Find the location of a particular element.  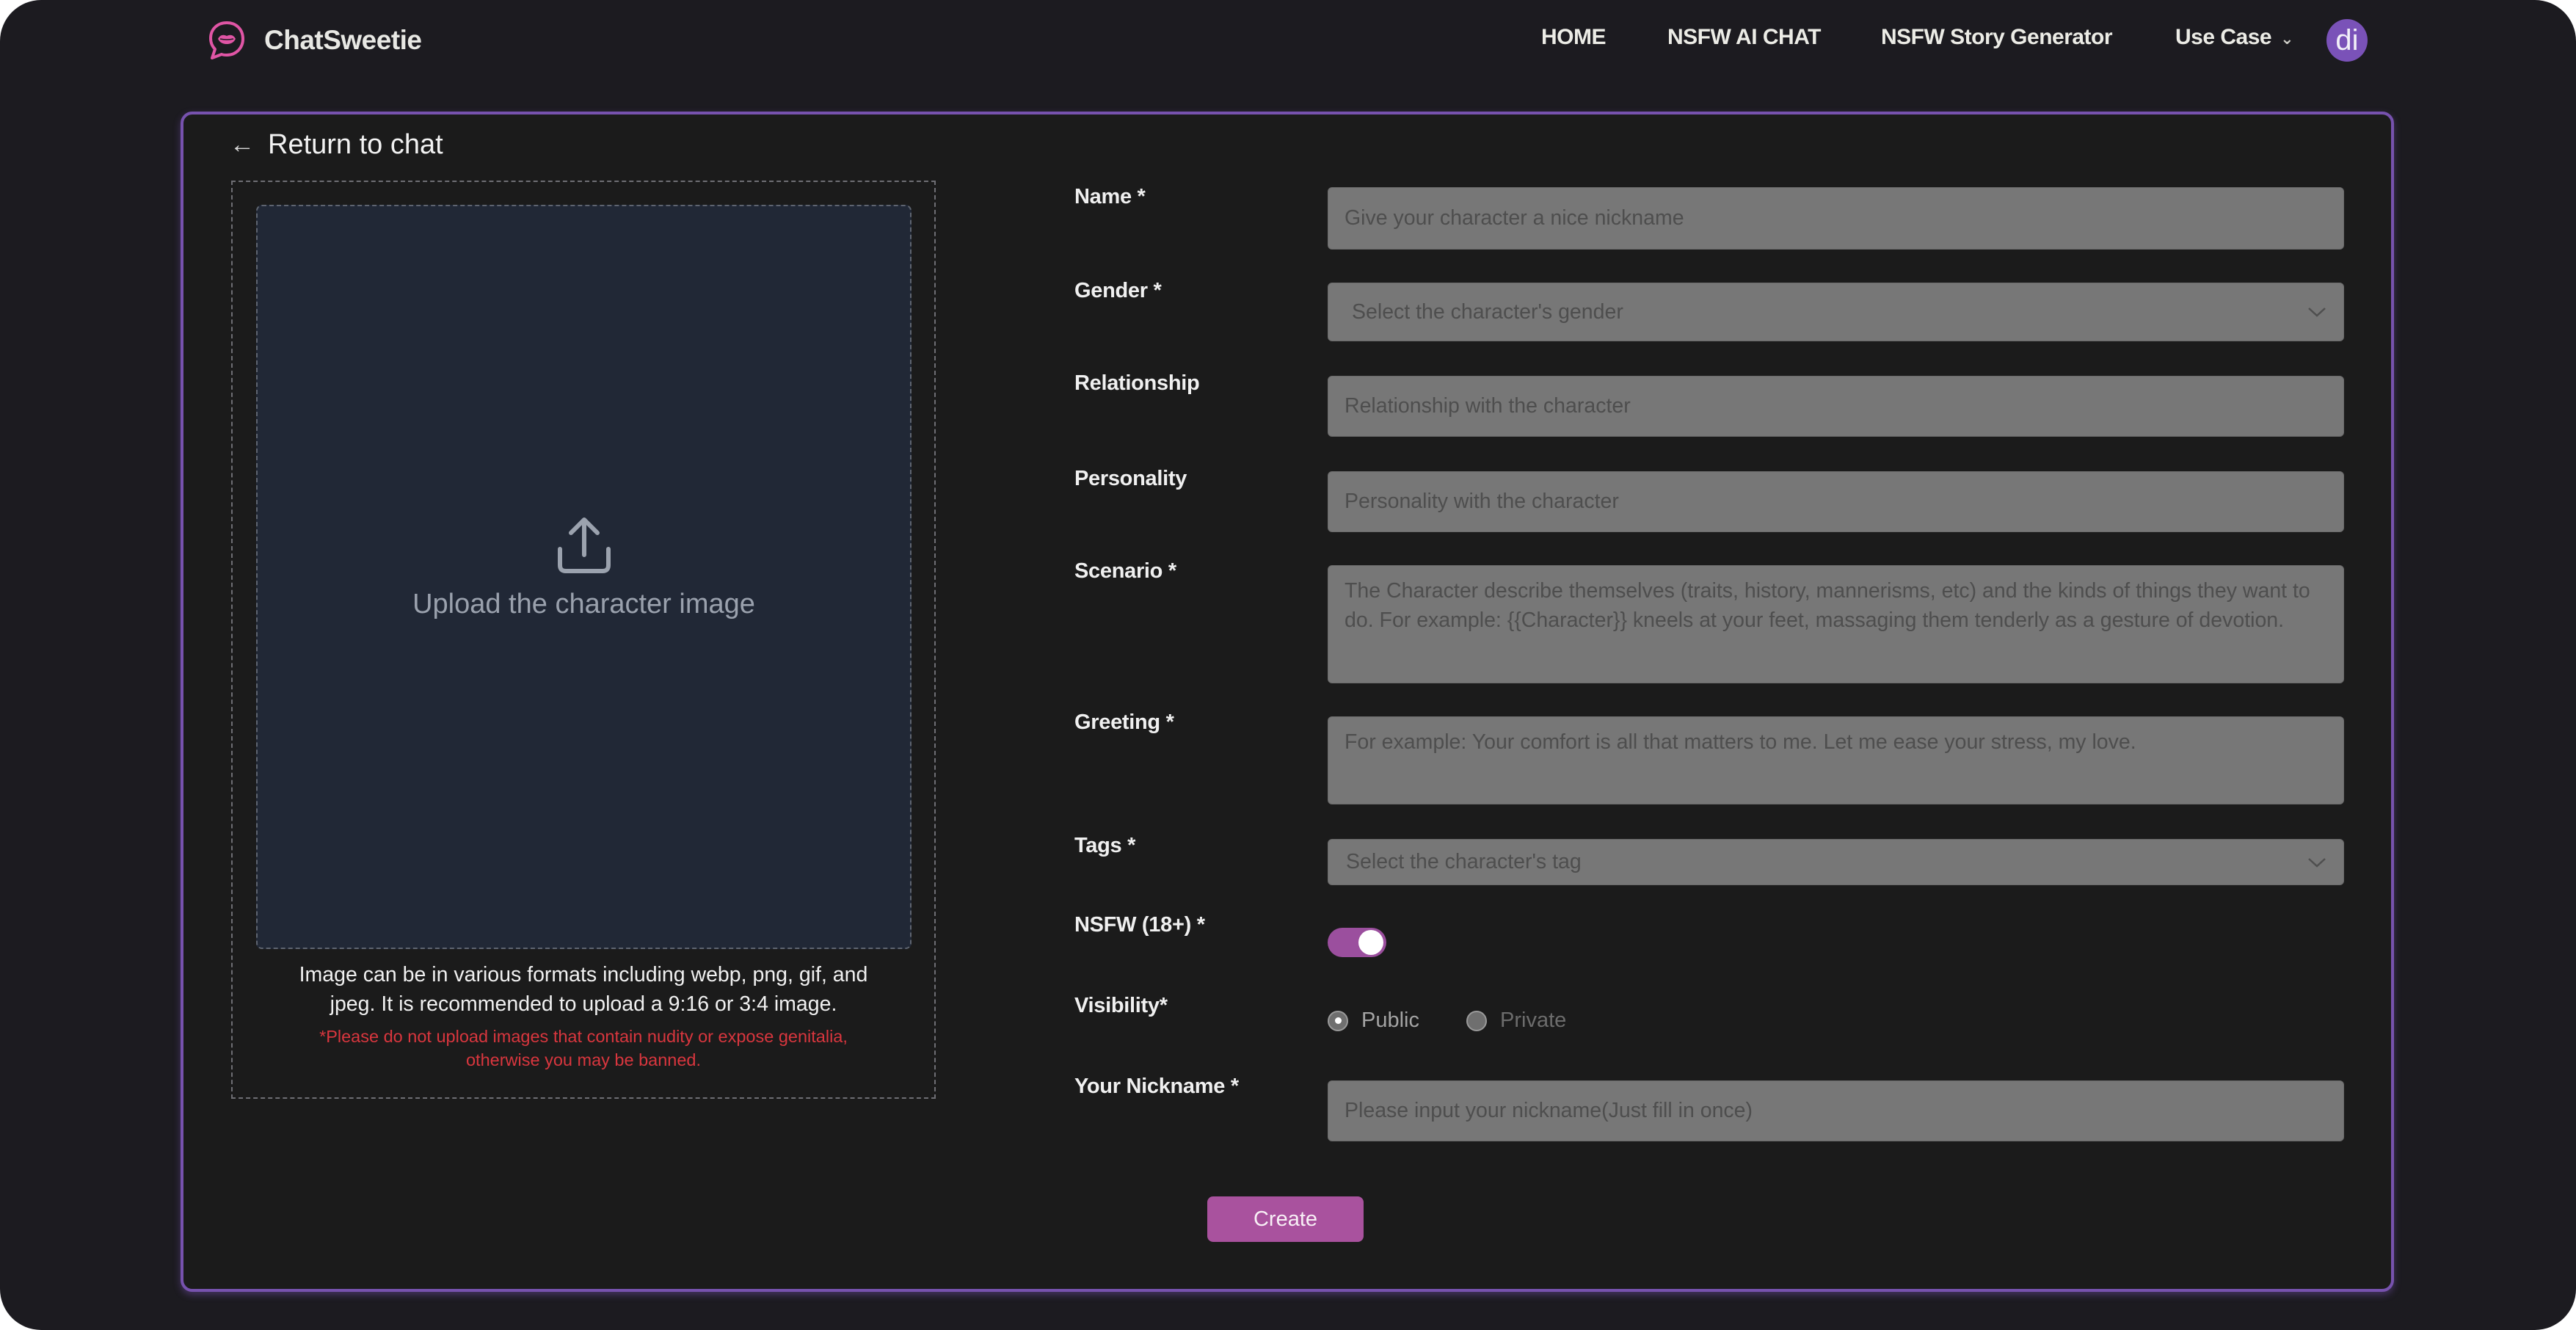

nav-nsfw-ai-chat: NSFW AI CHAT is located at coordinates (1744, 37).